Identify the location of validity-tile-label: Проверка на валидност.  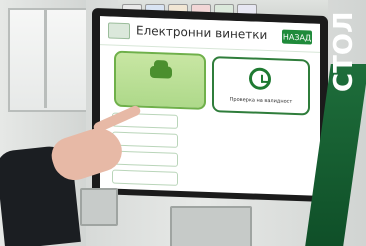
(261, 100).